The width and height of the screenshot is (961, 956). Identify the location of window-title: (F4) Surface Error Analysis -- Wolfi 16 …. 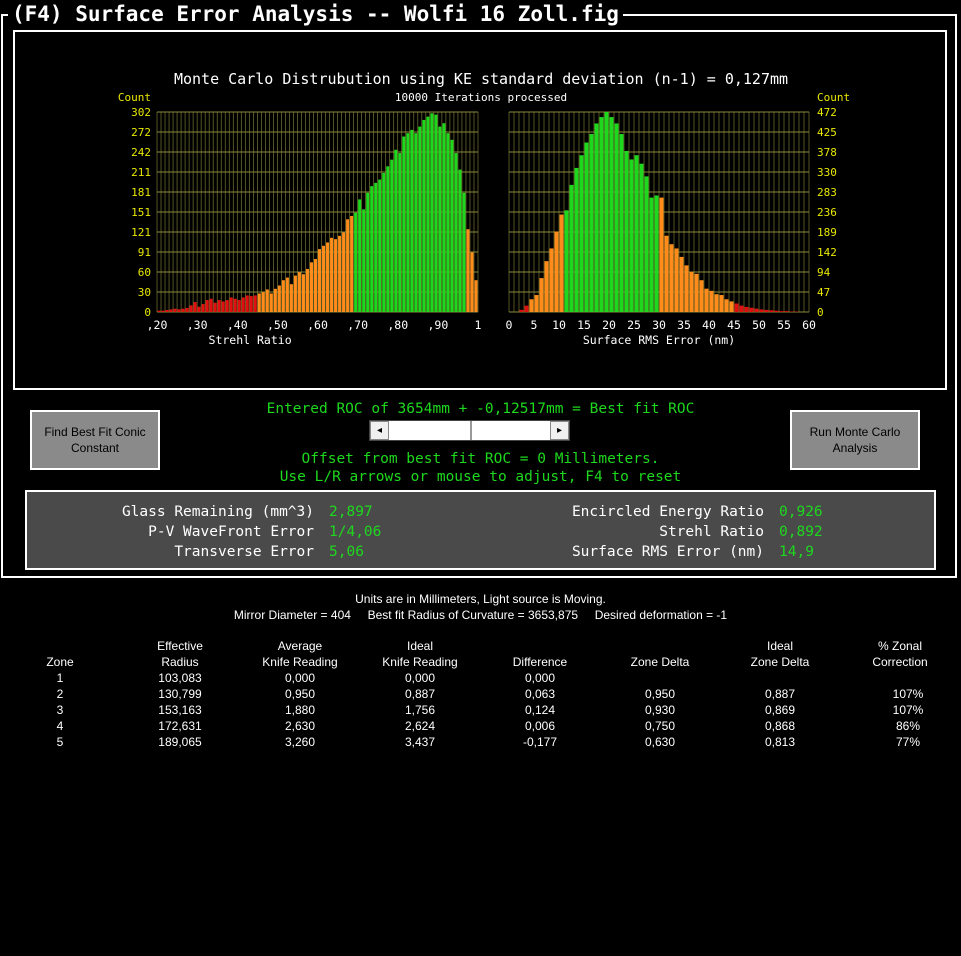
(315, 14).